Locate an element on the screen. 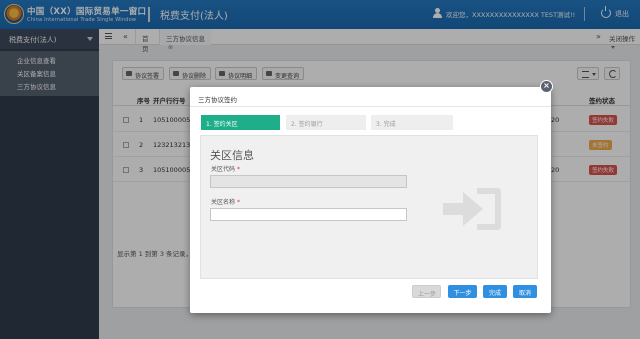 This screenshot has height=339, width=640. sign-in-icon is located at coordinates (472, 209).